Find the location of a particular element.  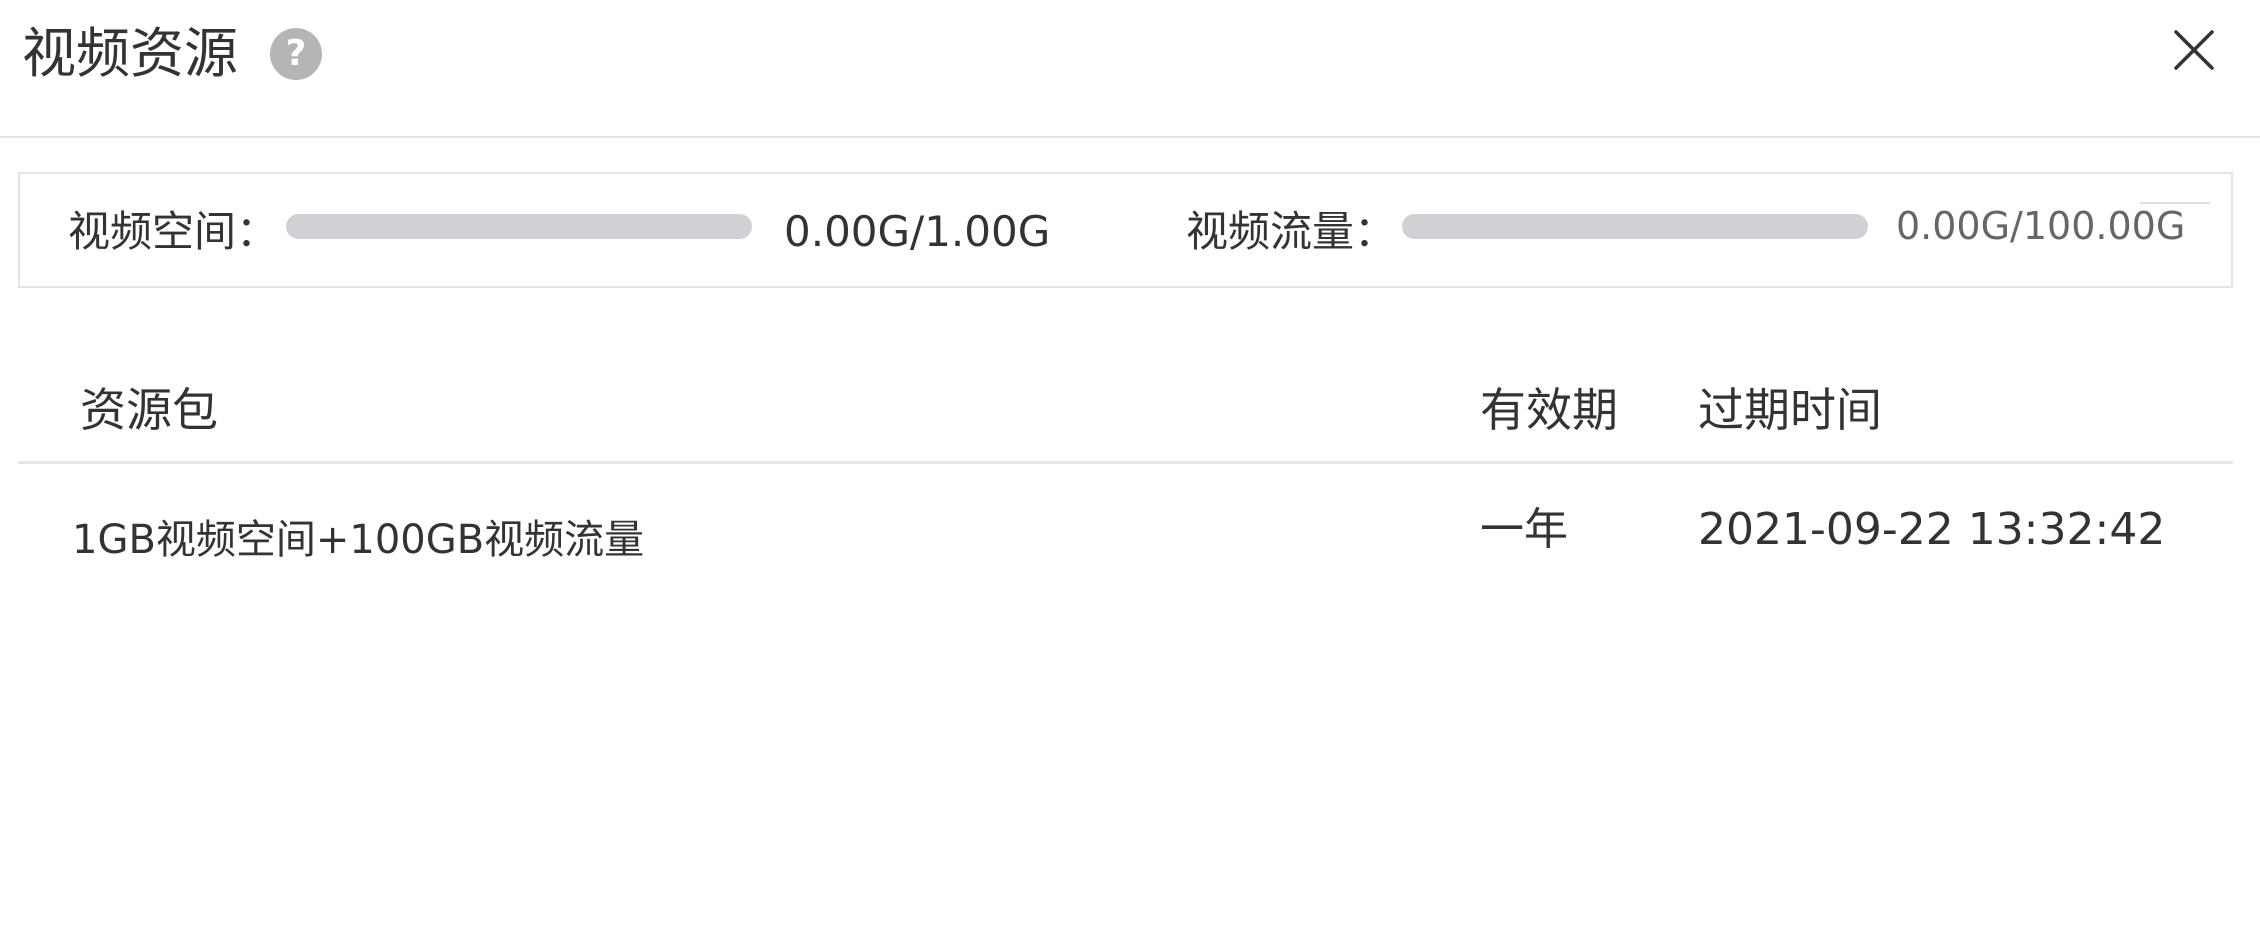

question-circle-icon: ? is located at coordinates (296, 54).